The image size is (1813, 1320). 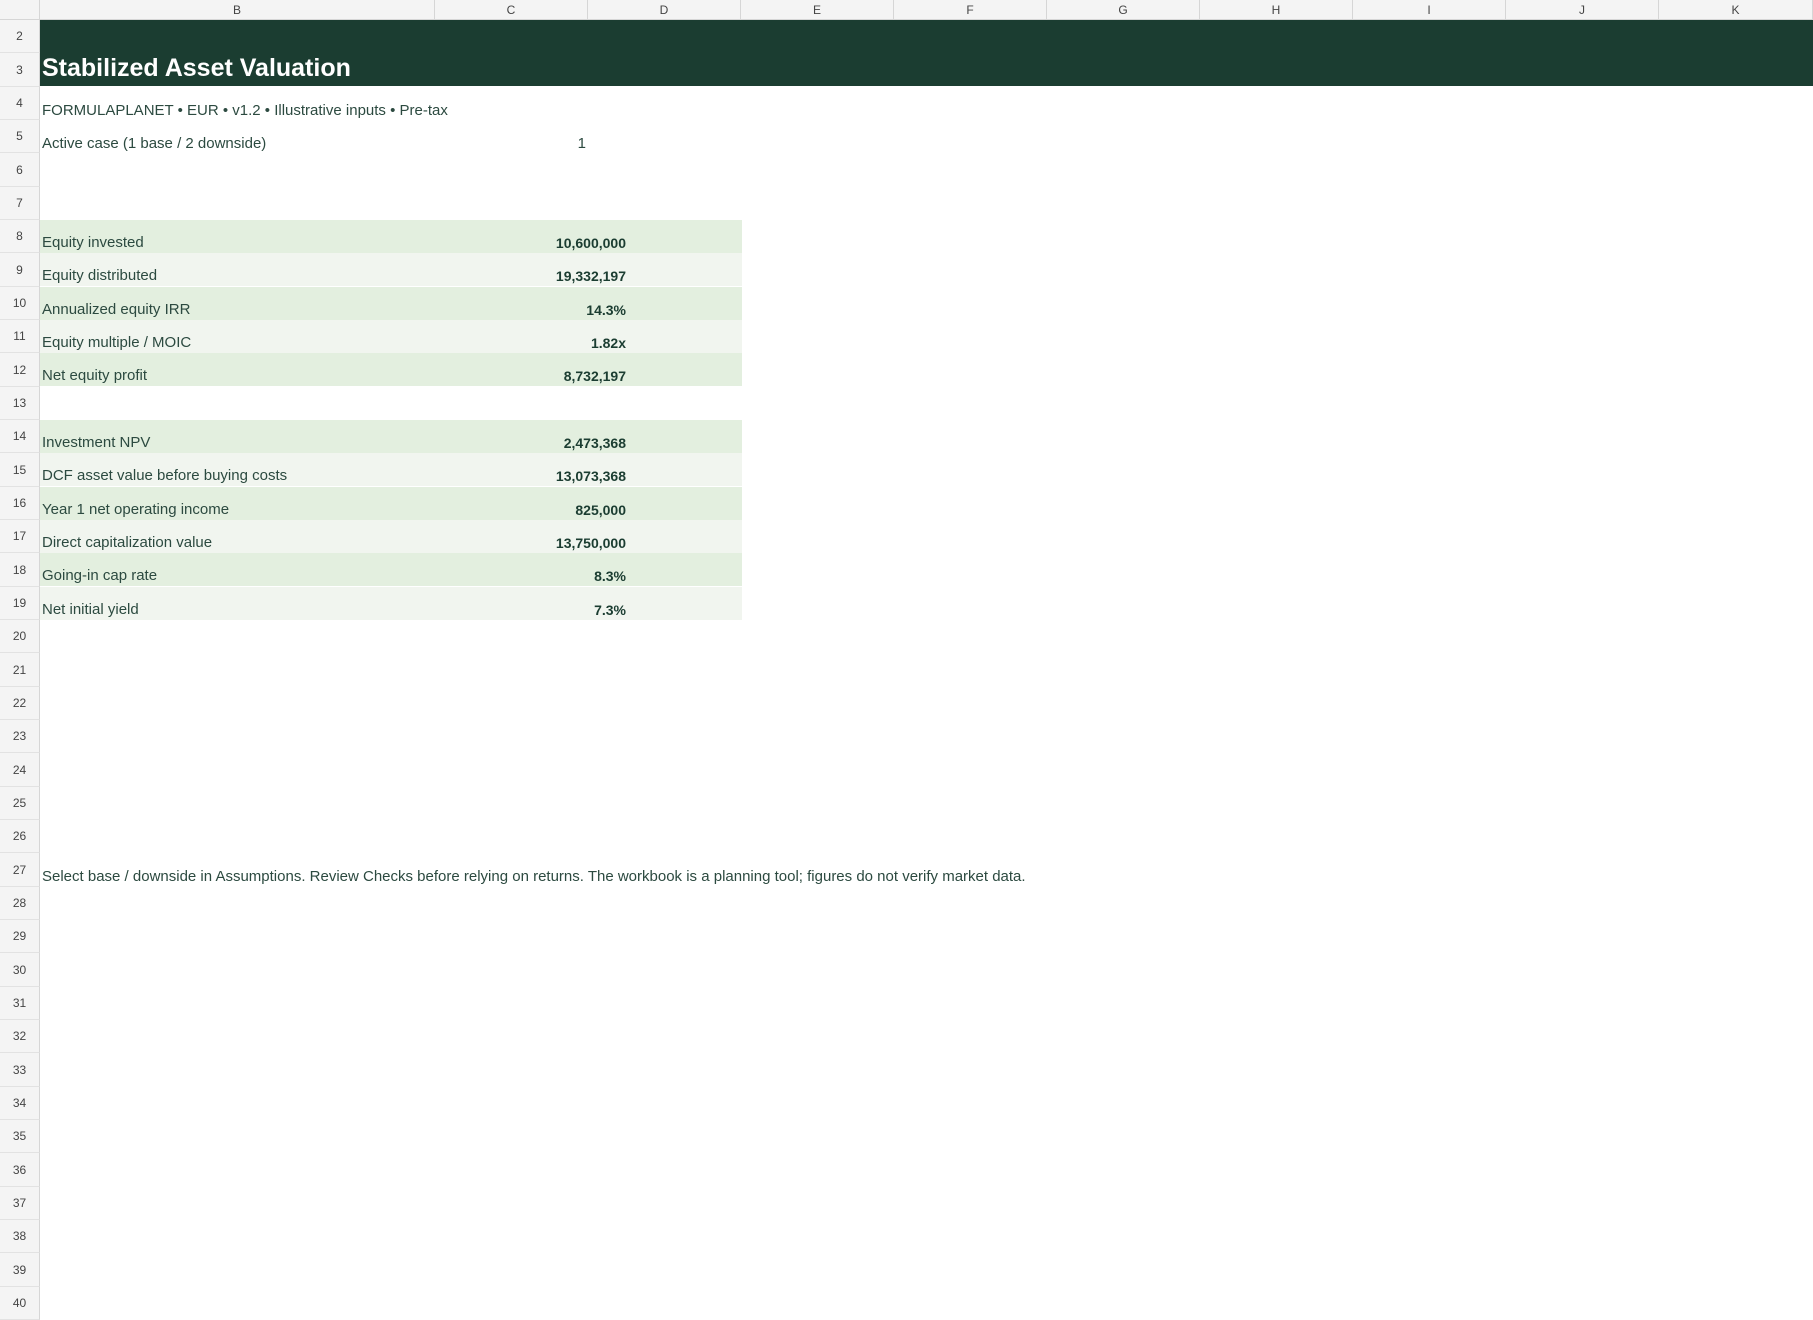 What do you see at coordinates (20, 570) in the screenshot?
I see `row-header: 18` at bounding box center [20, 570].